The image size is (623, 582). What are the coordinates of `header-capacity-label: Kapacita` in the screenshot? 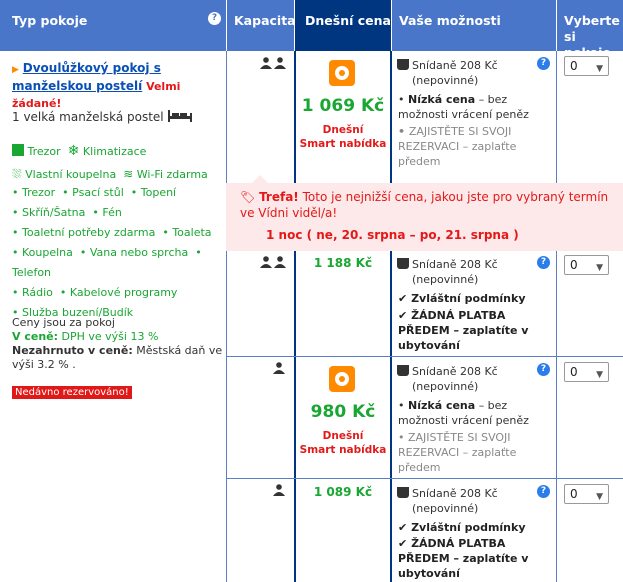 It's located at (265, 20).